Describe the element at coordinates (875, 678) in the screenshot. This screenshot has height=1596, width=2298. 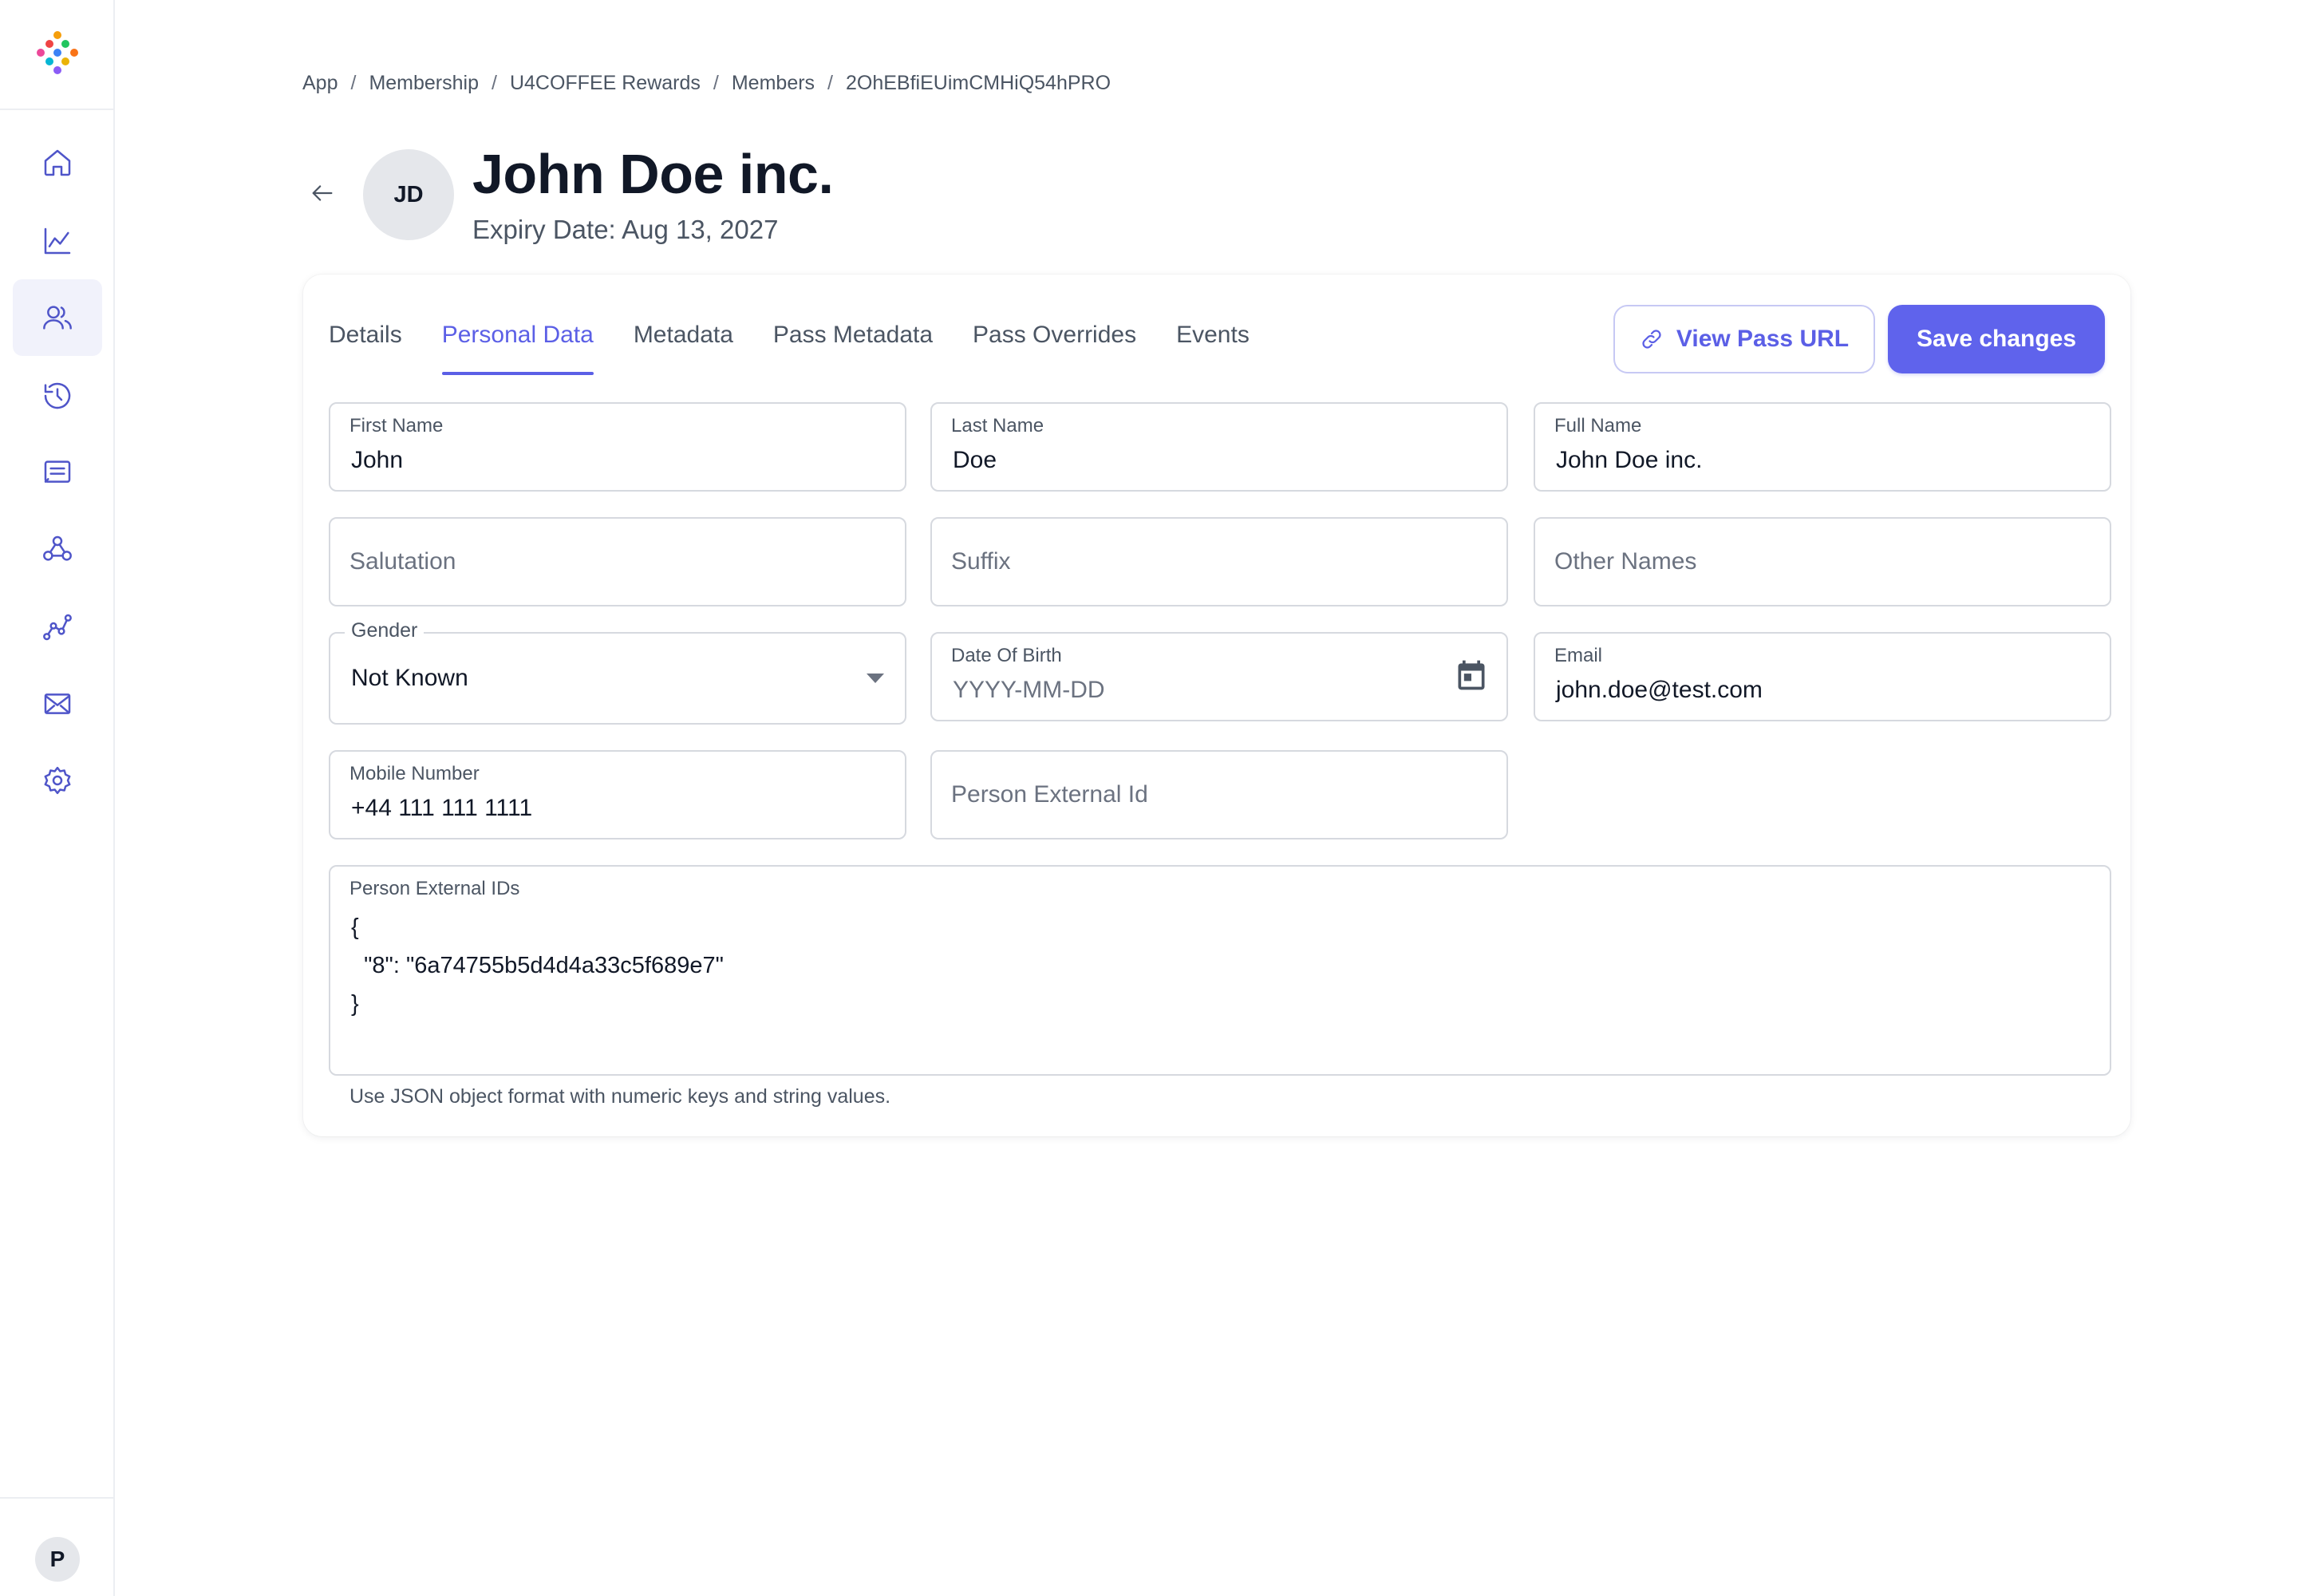
I see `caret-down-icon` at that location.